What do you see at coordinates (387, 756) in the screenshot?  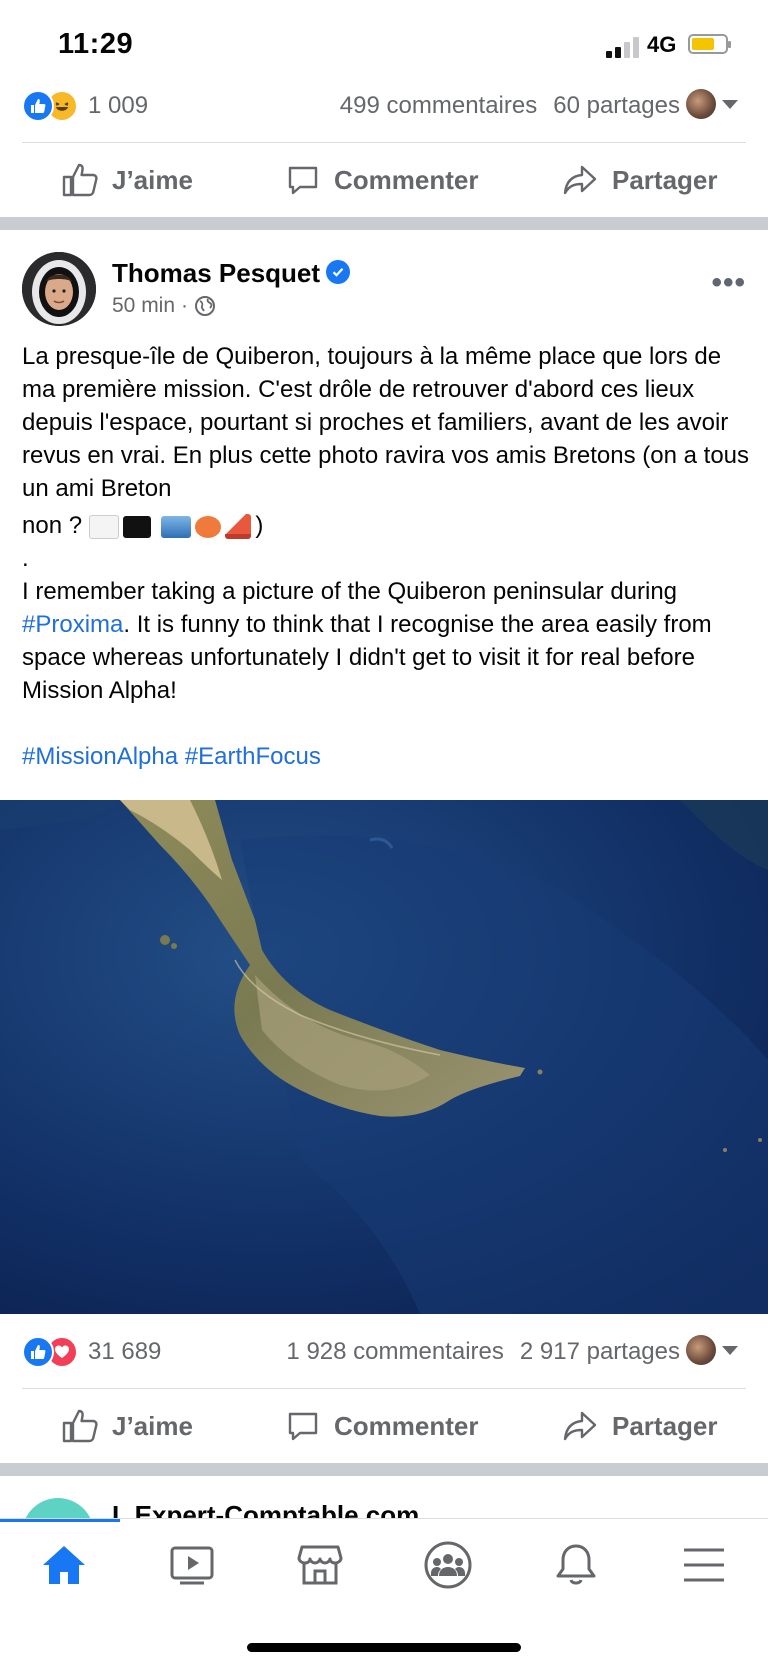 I see `post-hashtags: #MissionAlpha #EarthFocus` at bounding box center [387, 756].